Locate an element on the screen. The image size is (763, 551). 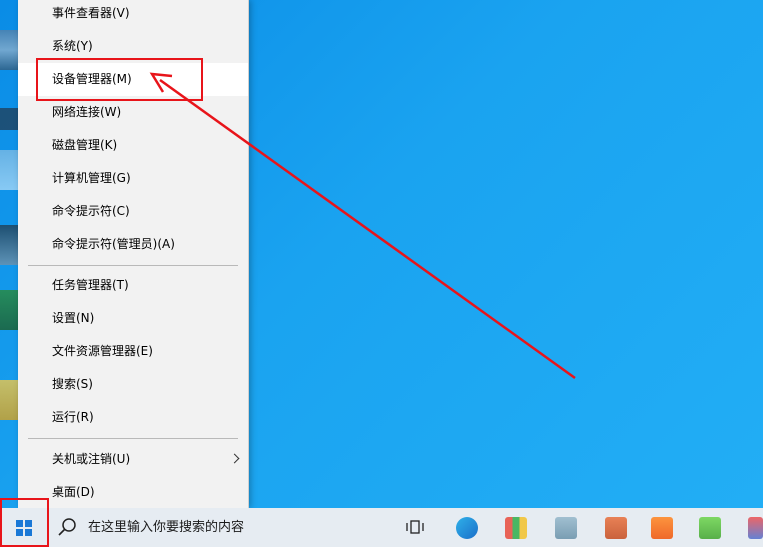
annotation-start-box is located at coordinates (24, 522).